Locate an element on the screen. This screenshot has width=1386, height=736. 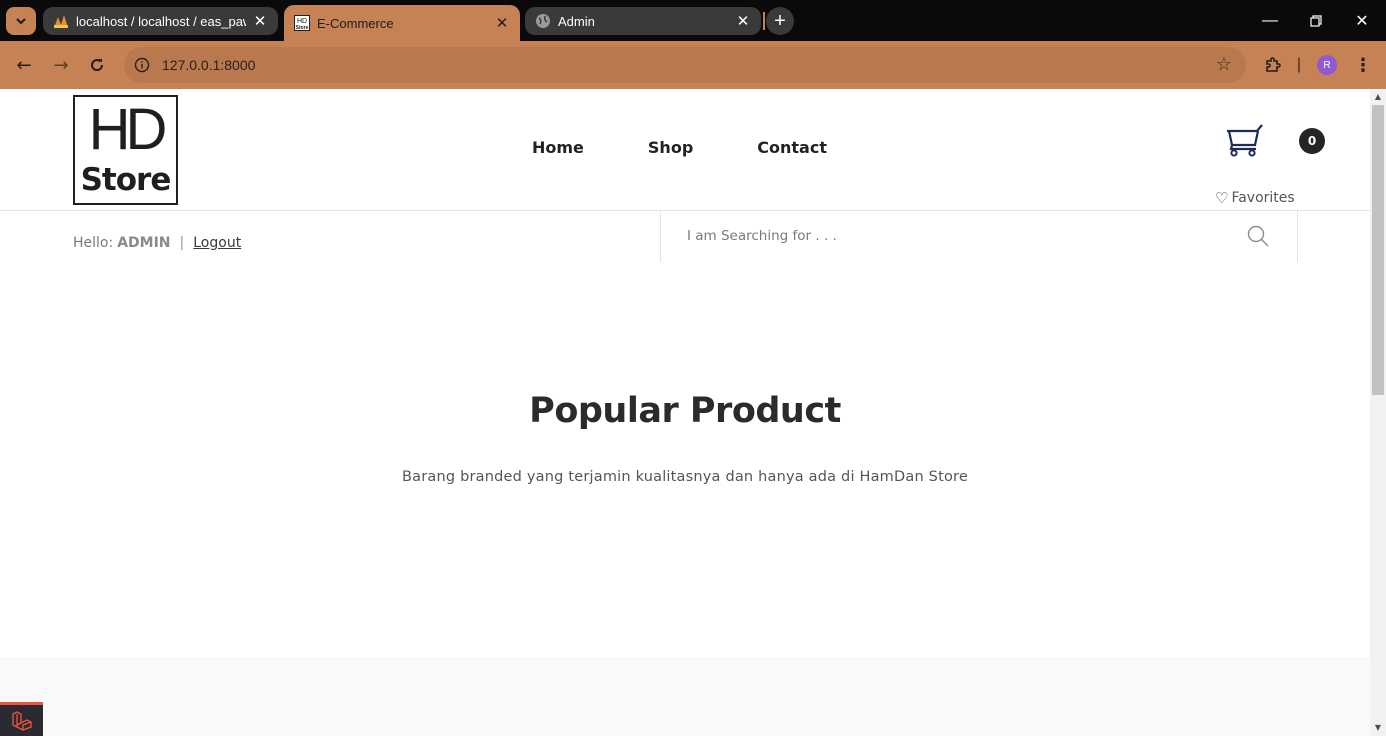
arrow-left-icon: ← is located at coordinates (24, 65).